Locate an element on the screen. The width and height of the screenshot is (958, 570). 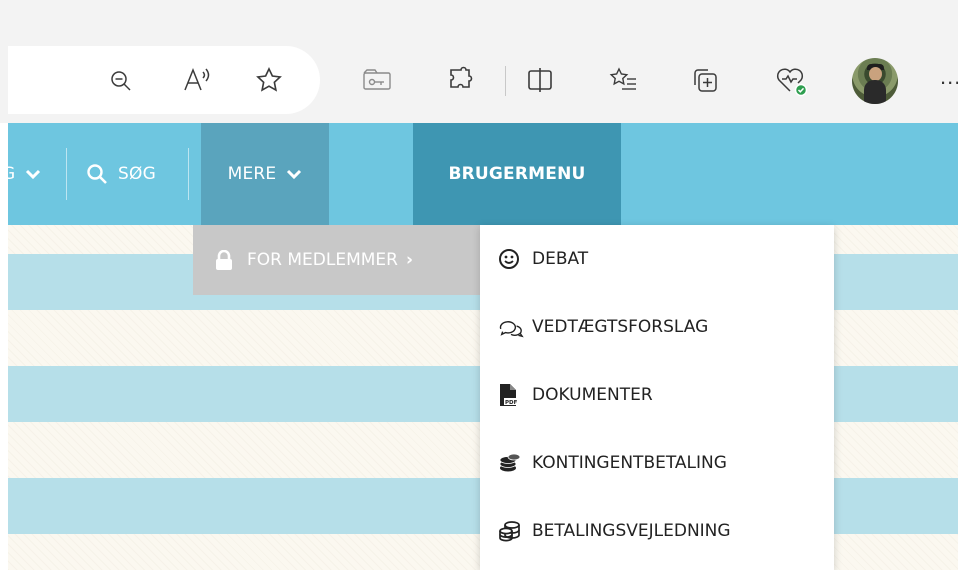
smiley-icon is located at coordinates (511, 259).